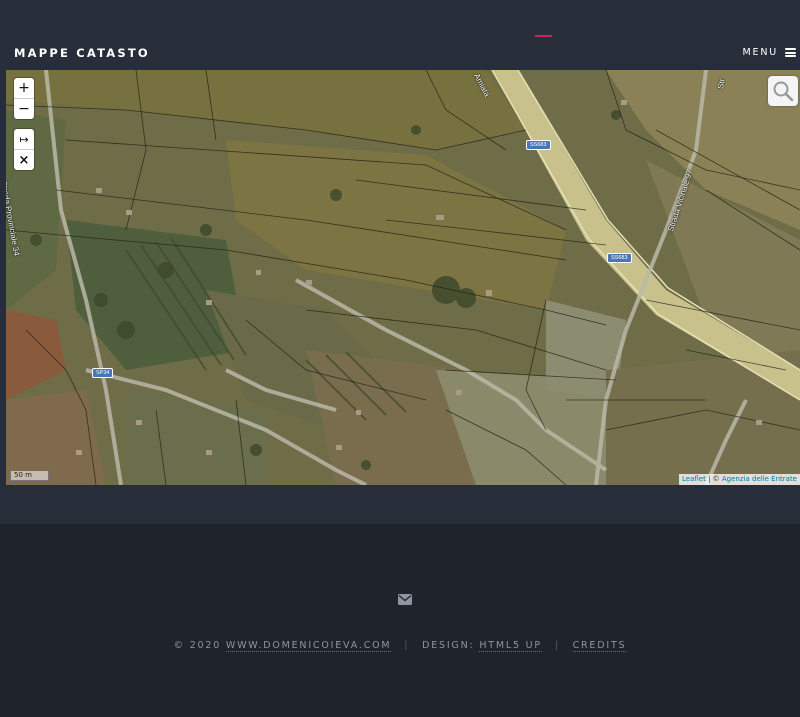 This screenshot has width=800, height=717. Describe the element at coordinates (760, 52) in the screenshot. I see `menu-label: MENU` at that location.